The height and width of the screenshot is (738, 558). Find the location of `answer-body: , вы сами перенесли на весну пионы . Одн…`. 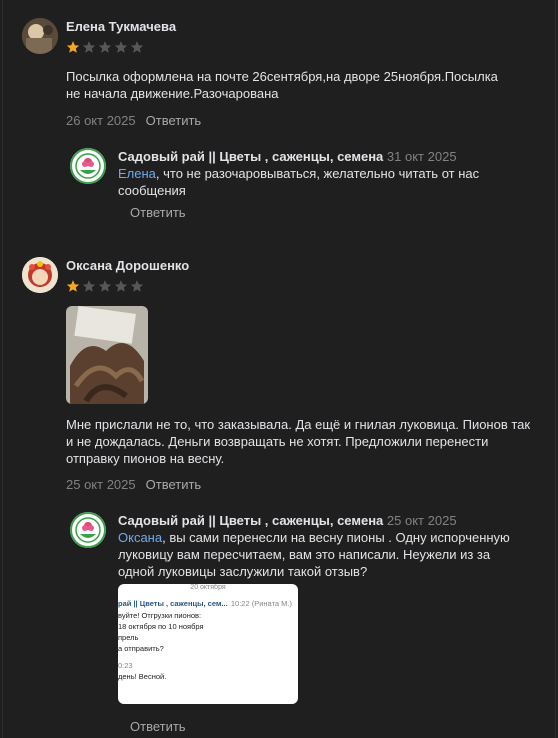

answer-body: , вы сами перенесли на весну пионы . Одн… is located at coordinates (314, 554).